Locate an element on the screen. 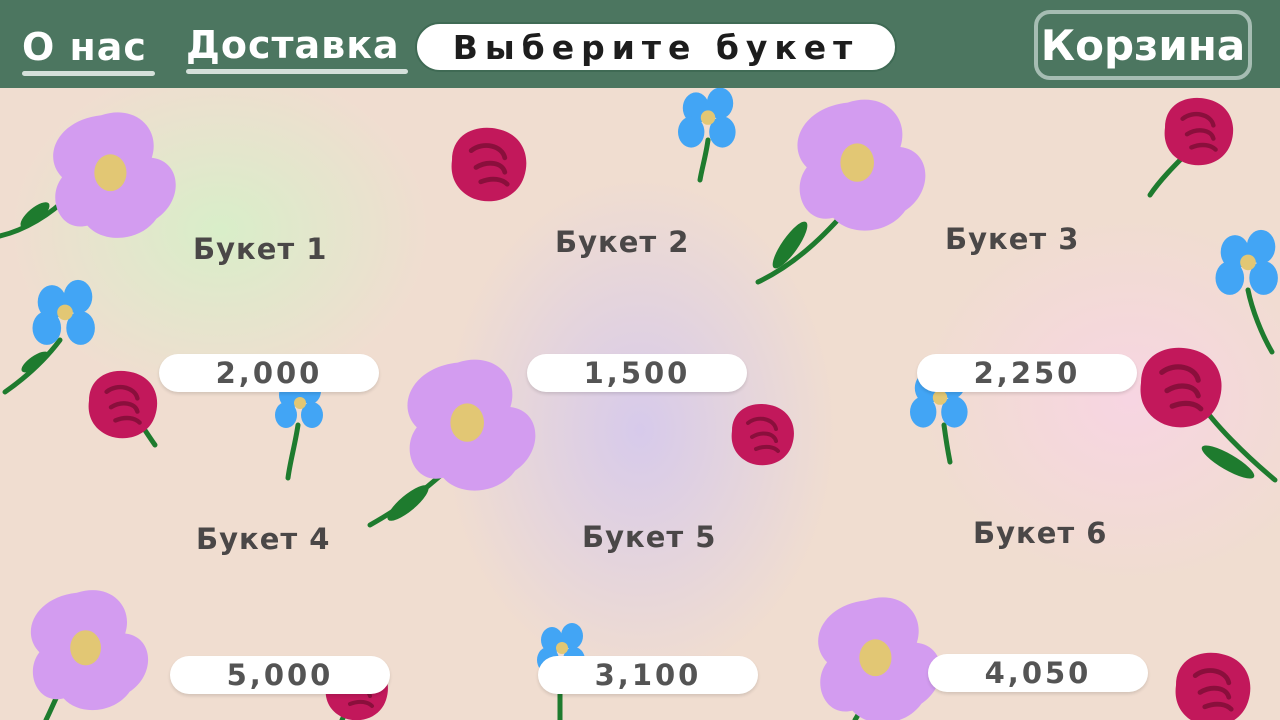  delivery-link-label: Доставка is located at coordinates (293, 45).